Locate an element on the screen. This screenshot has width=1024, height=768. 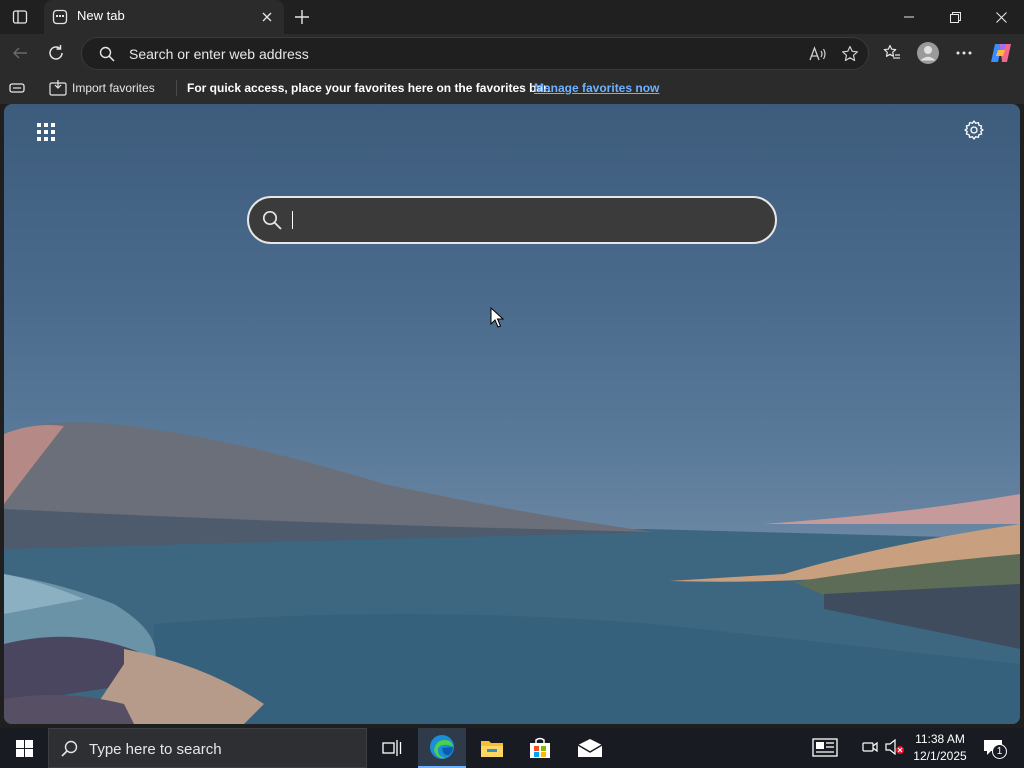
new-tab-button is located at coordinates (302, 17).